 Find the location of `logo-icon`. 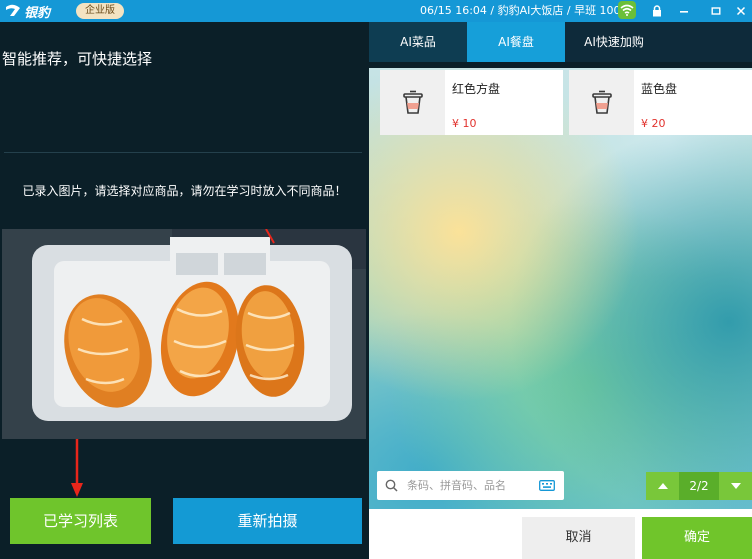

logo-icon is located at coordinates (13, 10).